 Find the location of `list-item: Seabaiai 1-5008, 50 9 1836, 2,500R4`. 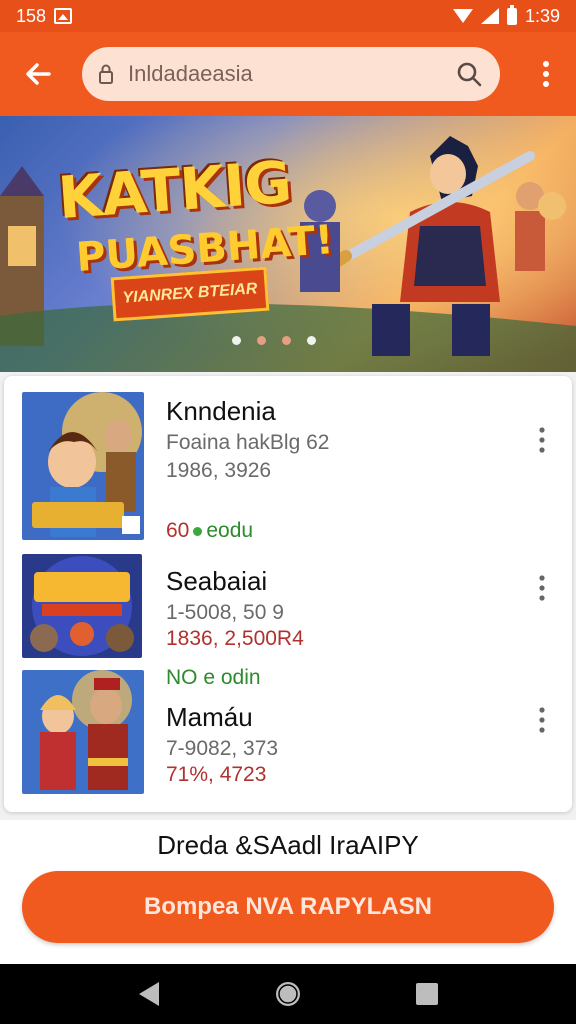

list-item: Seabaiai 1-5008, 50 9 1836, 2,500R4 is located at coordinates (288, 608).